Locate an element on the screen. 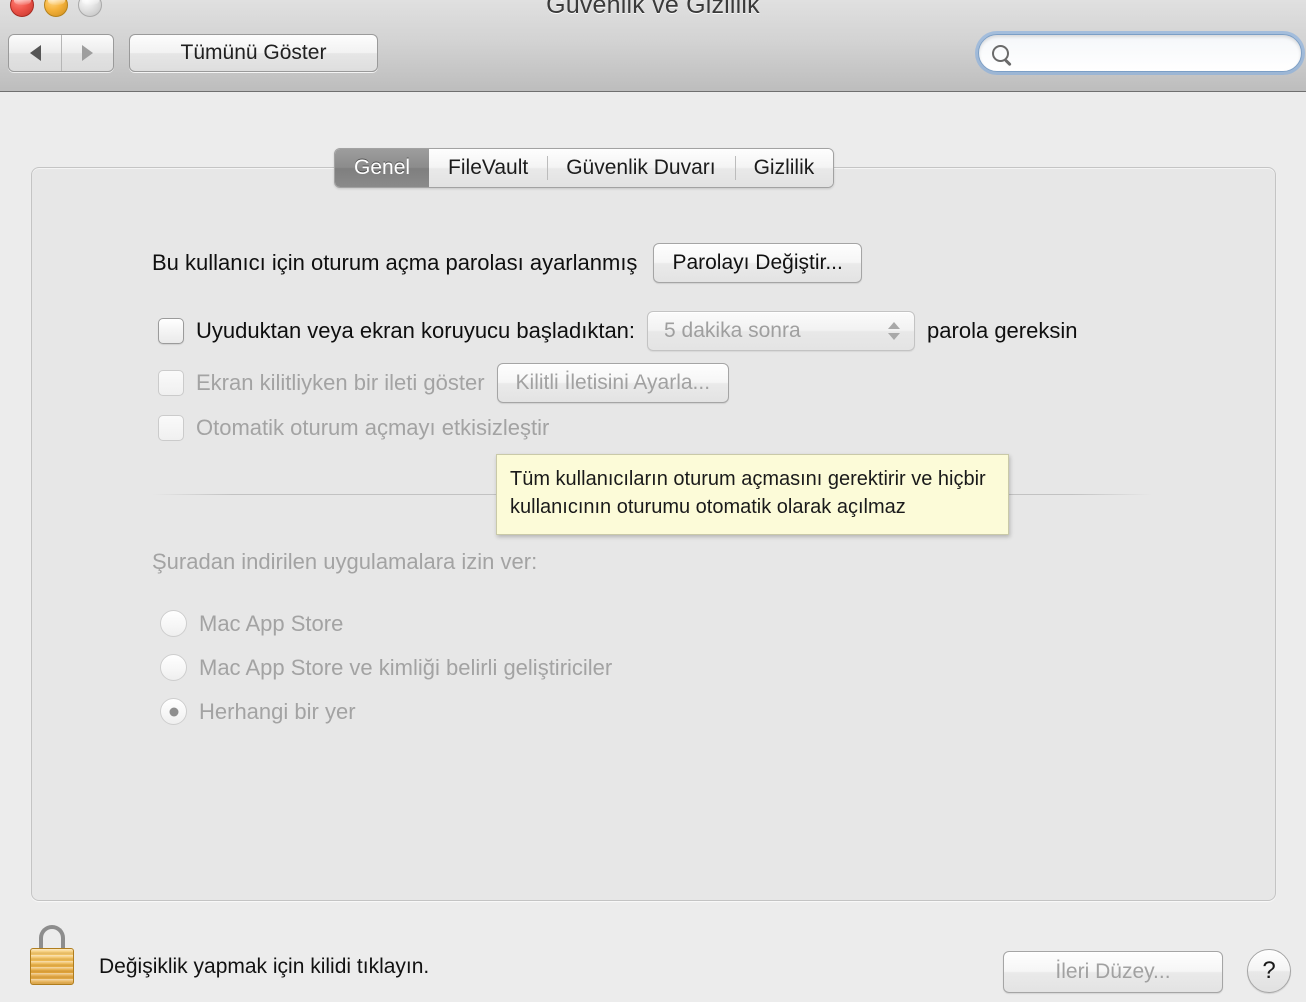  back-arrow-icon is located at coordinates (35, 53).